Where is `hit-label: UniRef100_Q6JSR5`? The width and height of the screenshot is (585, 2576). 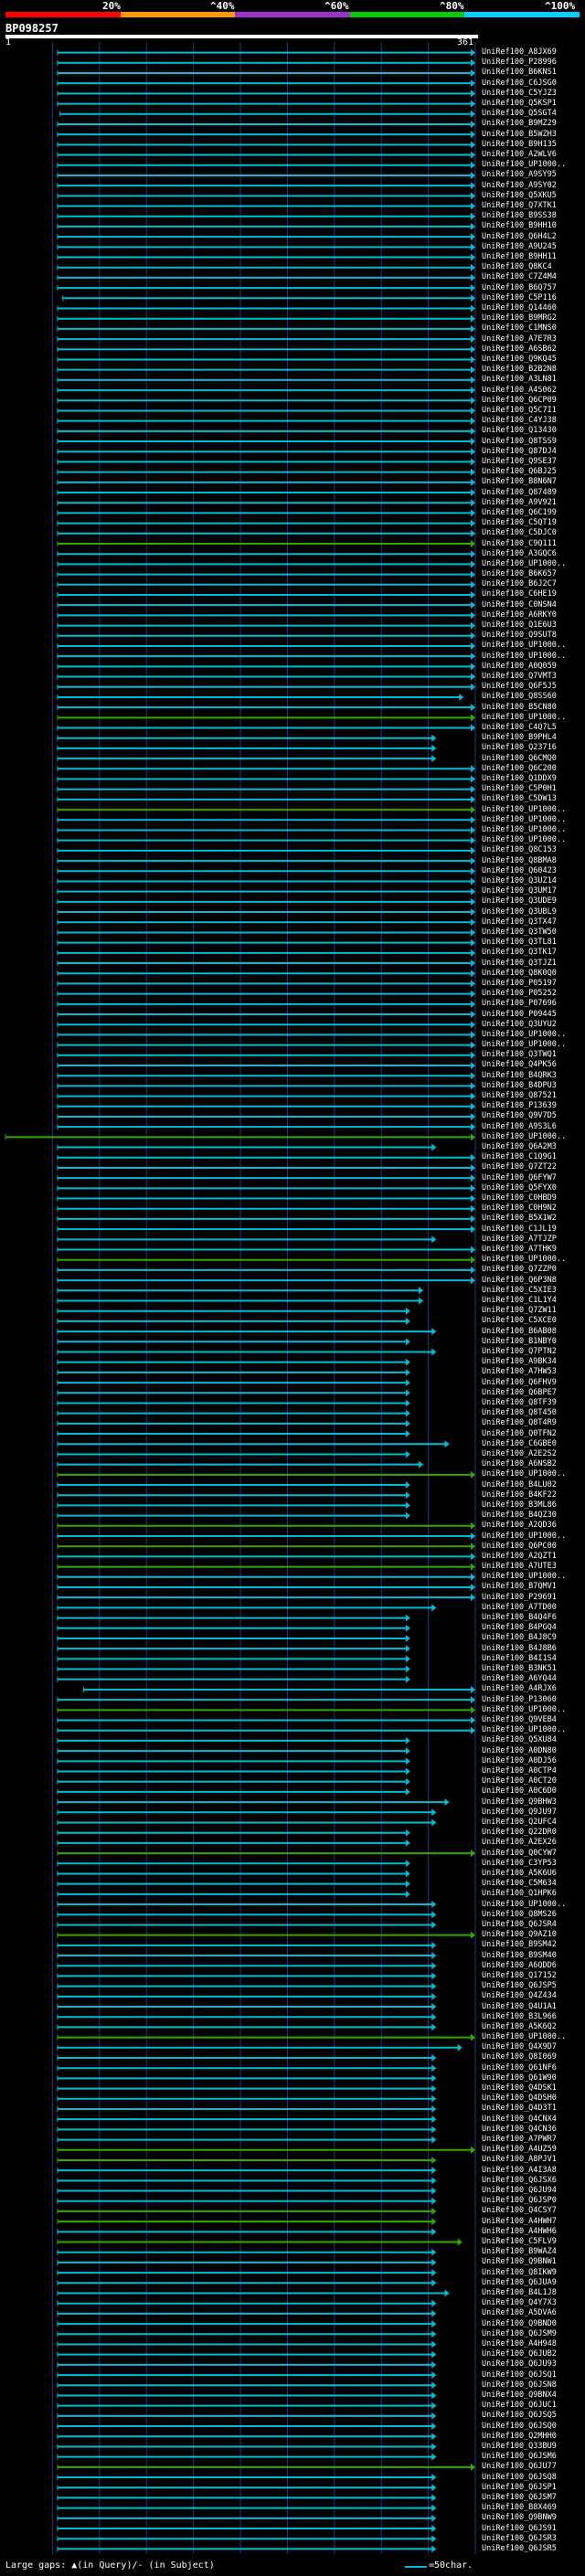 hit-label: UniRef100_Q6JSR5 is located at coordinates (519, 2548).